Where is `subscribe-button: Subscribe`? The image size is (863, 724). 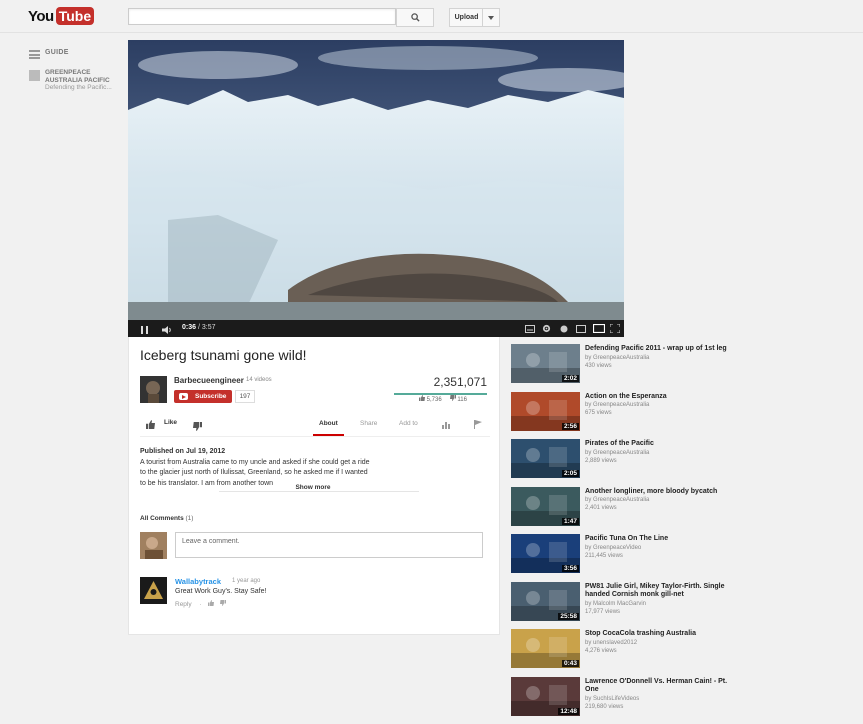
subscribe-button: Subscribe is located at coordinates (203, 396).